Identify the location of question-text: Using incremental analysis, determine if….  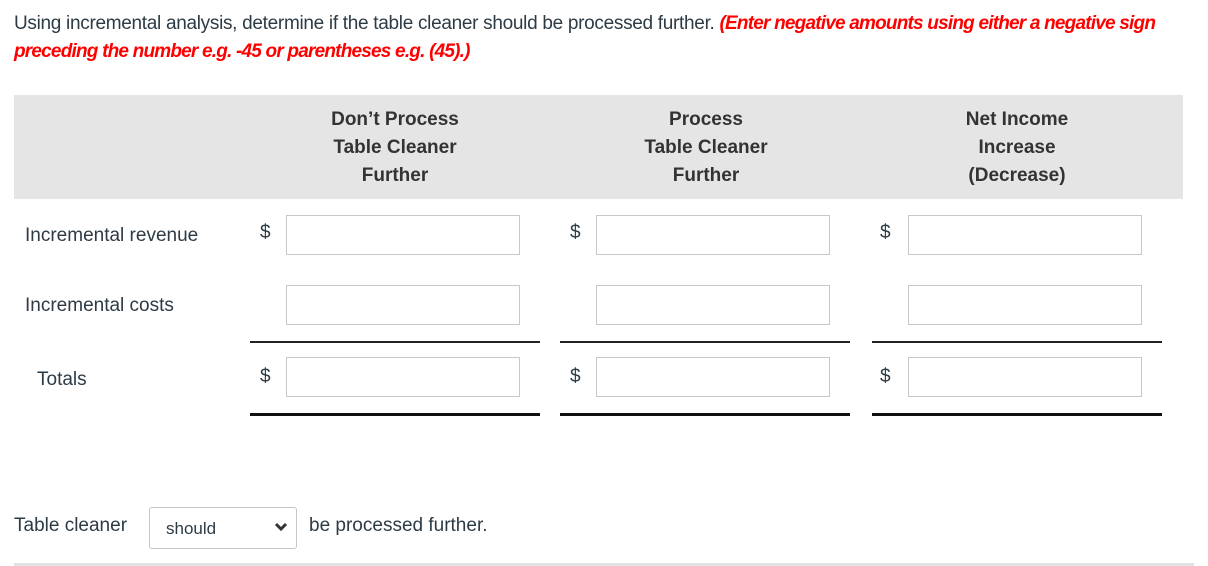
(604, 38).